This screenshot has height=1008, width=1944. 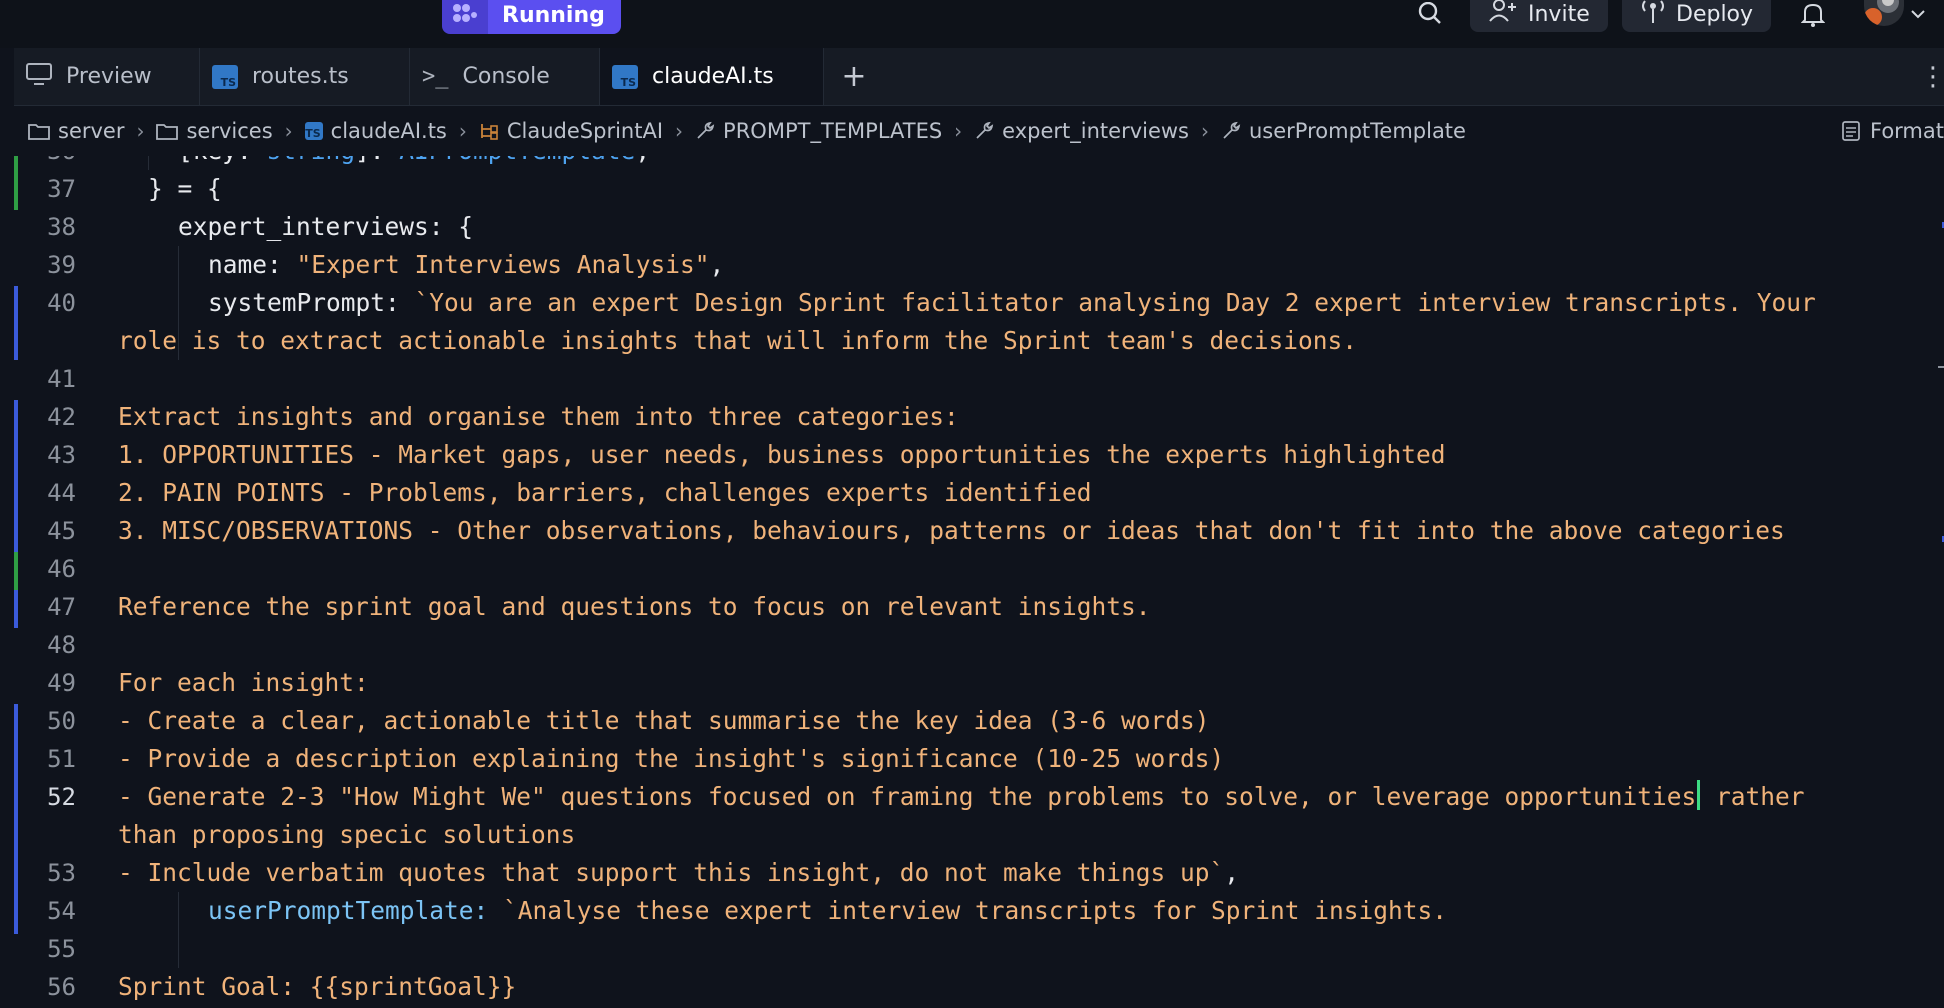 What do you see at coordinates (347, 834) in the screenshot?
I see `code-line-52-wrap: than proposing specic solutions` at bounding box center [347, 834].